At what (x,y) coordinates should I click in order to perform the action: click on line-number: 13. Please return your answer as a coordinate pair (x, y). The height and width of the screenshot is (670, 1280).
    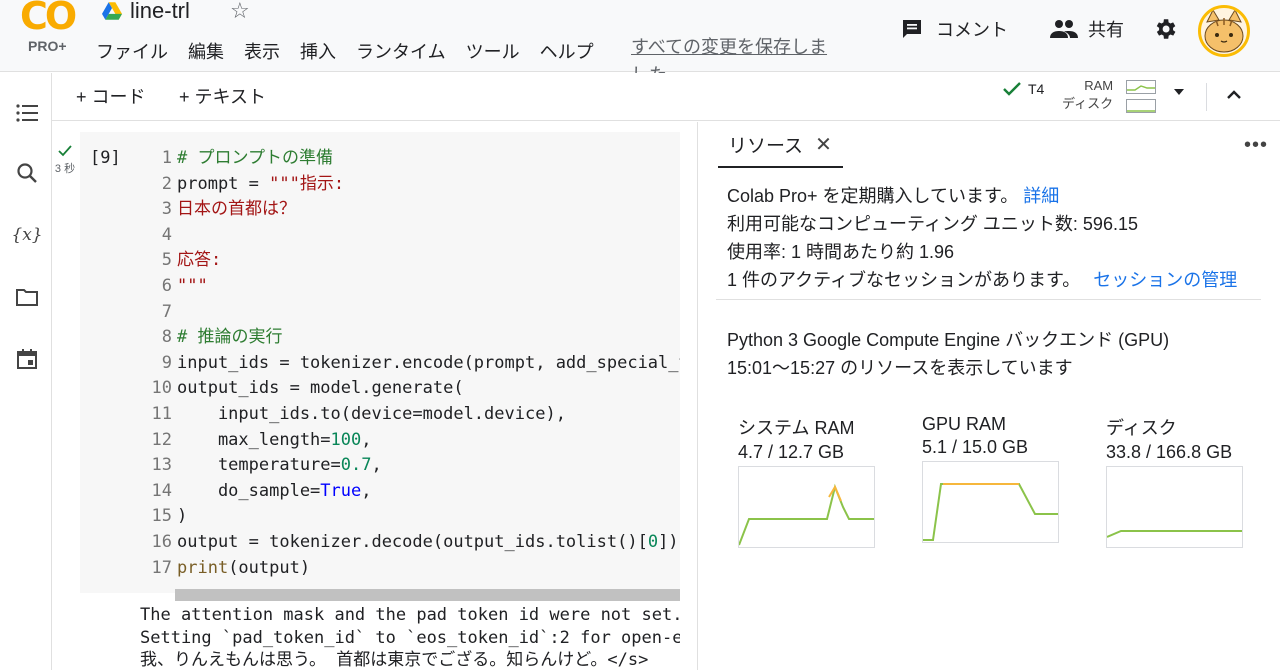
    Looking at the image, I should click on (161, 465).